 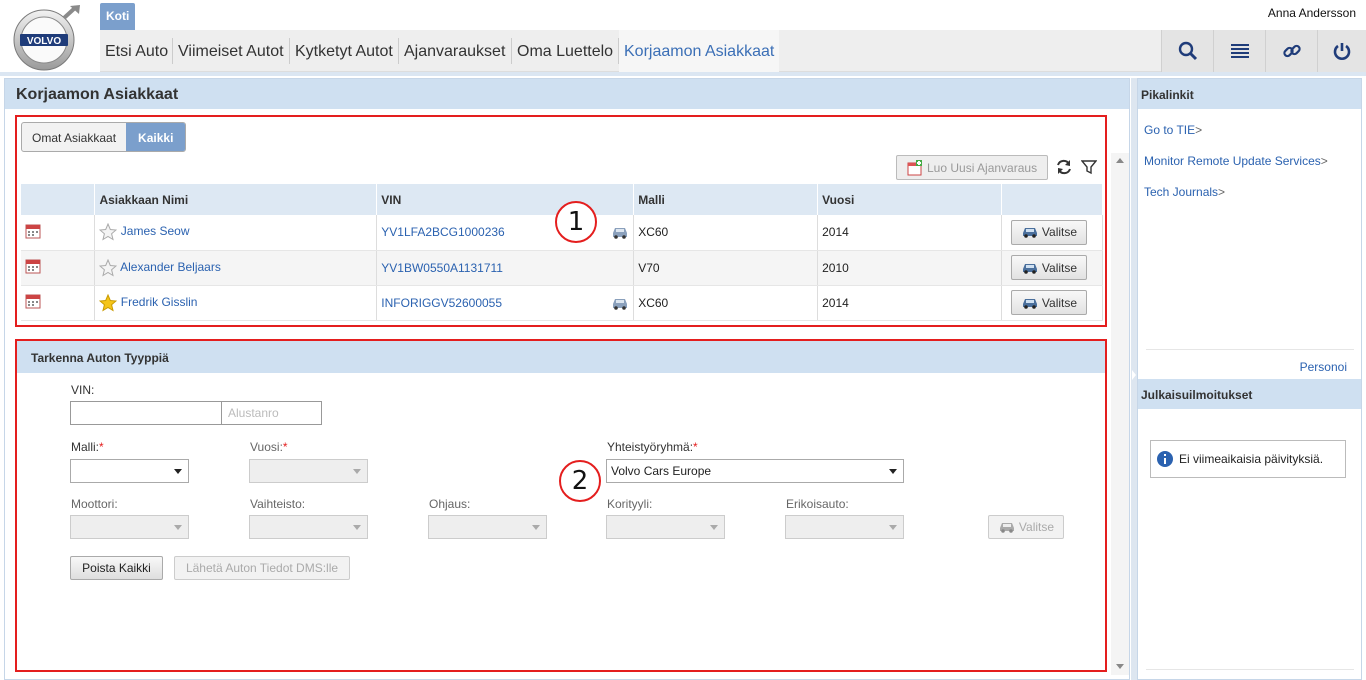 What do you see at coordinates (699, 51) in the screenshot?
I see `nav-korjaamon-asiakkaat: Korjaamon Asiakkaat` at bounding box center [699, 51].